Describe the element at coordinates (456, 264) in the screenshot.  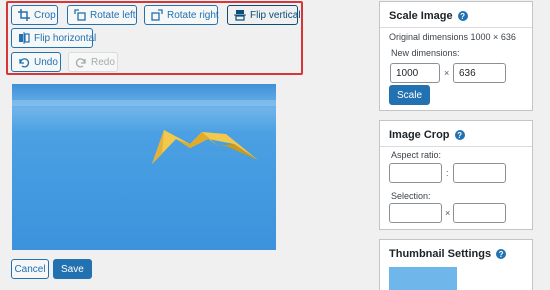
I see `thumbnail-settings-panel: Thumbnail Settings ?` at that location.